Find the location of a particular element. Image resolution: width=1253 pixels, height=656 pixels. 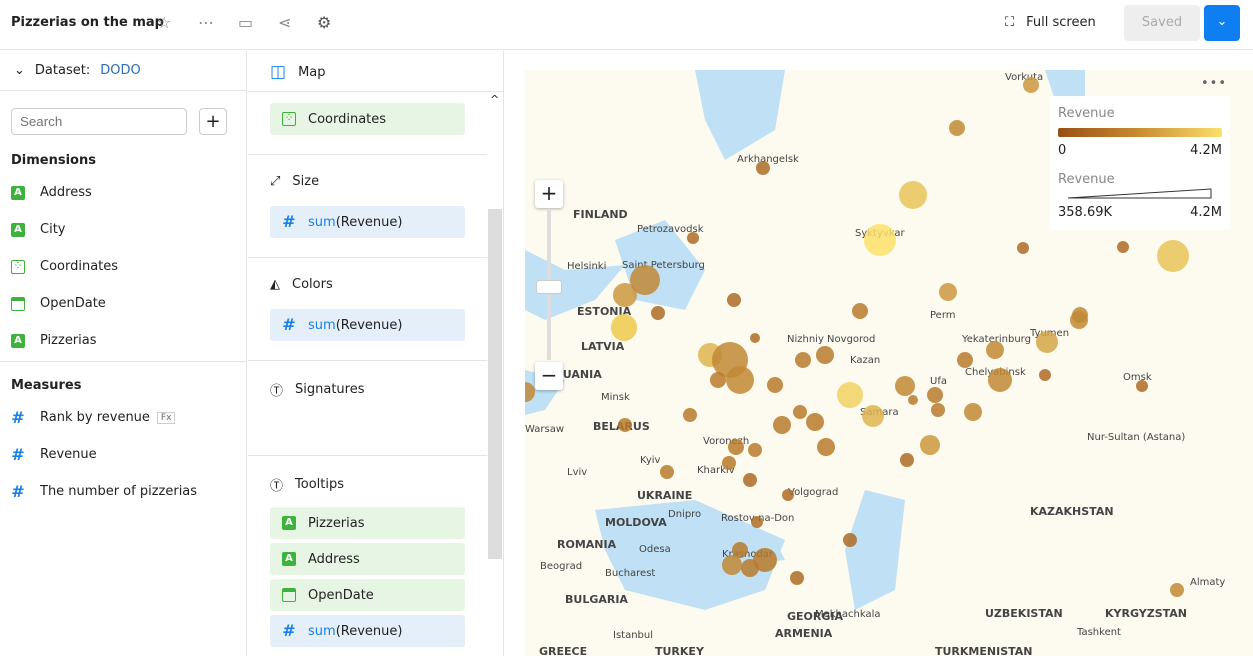

field-revenue: # Revenue is located at coordinates (53, 454).